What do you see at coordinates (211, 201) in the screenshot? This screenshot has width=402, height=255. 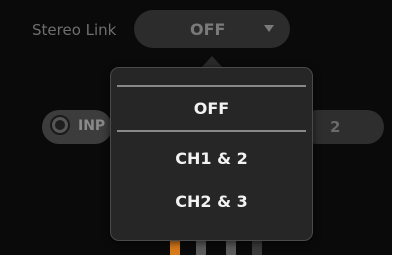 I see `option-ch2-3: CH2 & 3` at bounding box center [211, 201].